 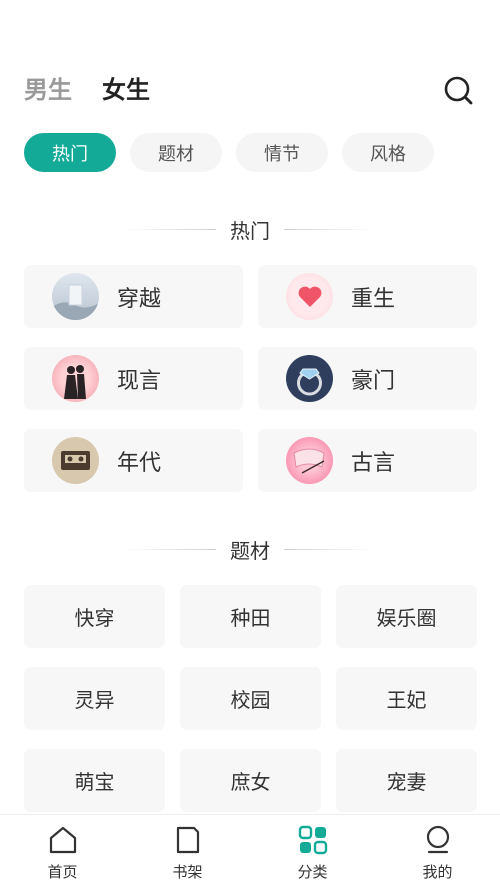 I want to click on topic-item: 校园, so click(x=250, y=698).